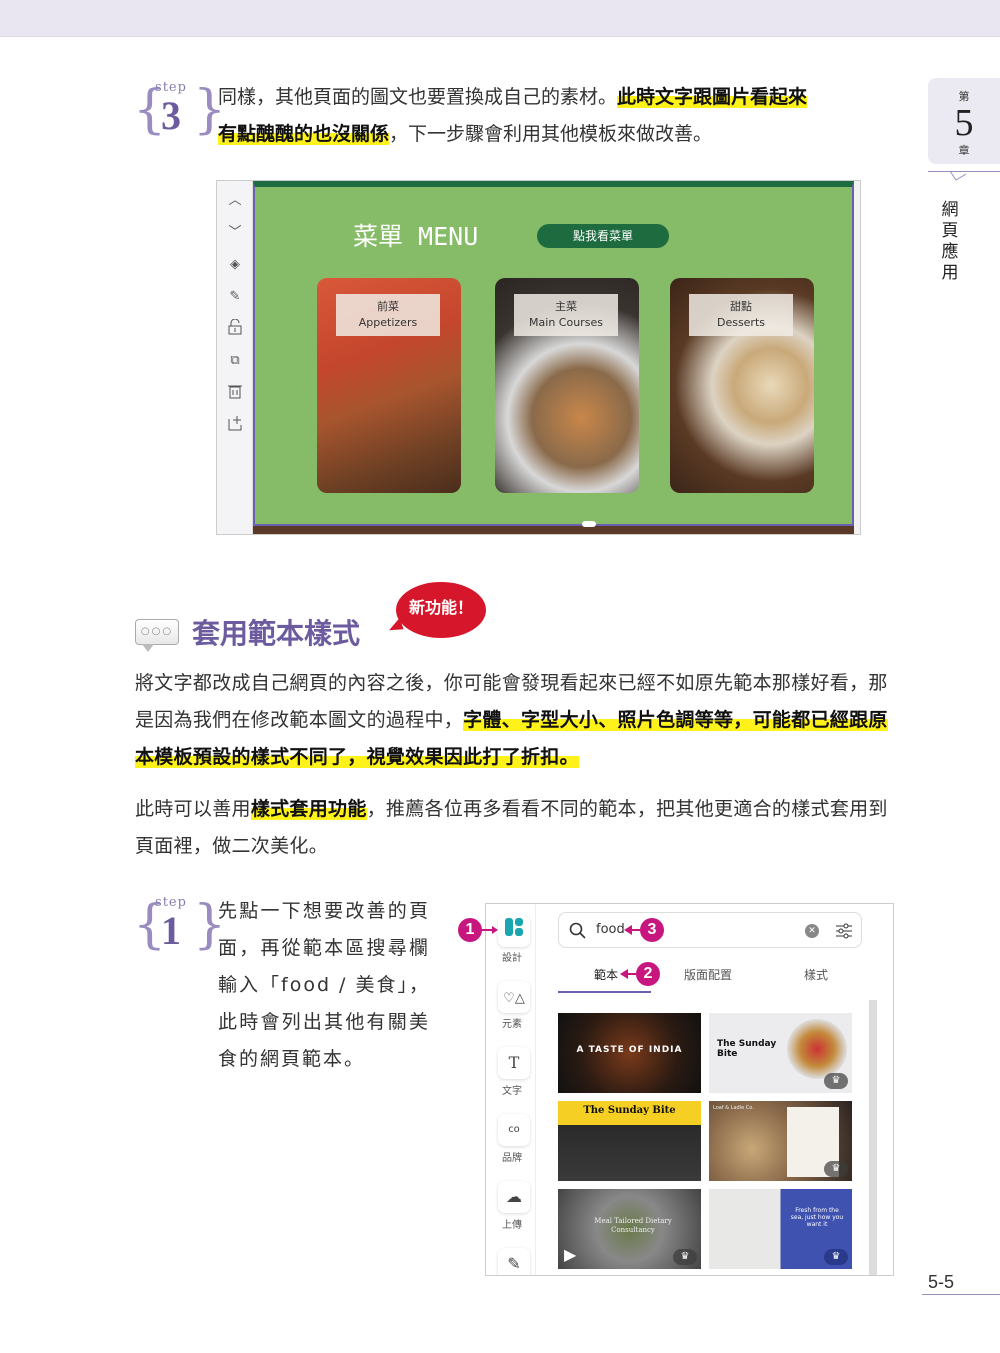 The image size is (1000, 1353). Describe the element at coordinates (570, 1254) in the screenshot. I see `play-icon: ▶` at that location.